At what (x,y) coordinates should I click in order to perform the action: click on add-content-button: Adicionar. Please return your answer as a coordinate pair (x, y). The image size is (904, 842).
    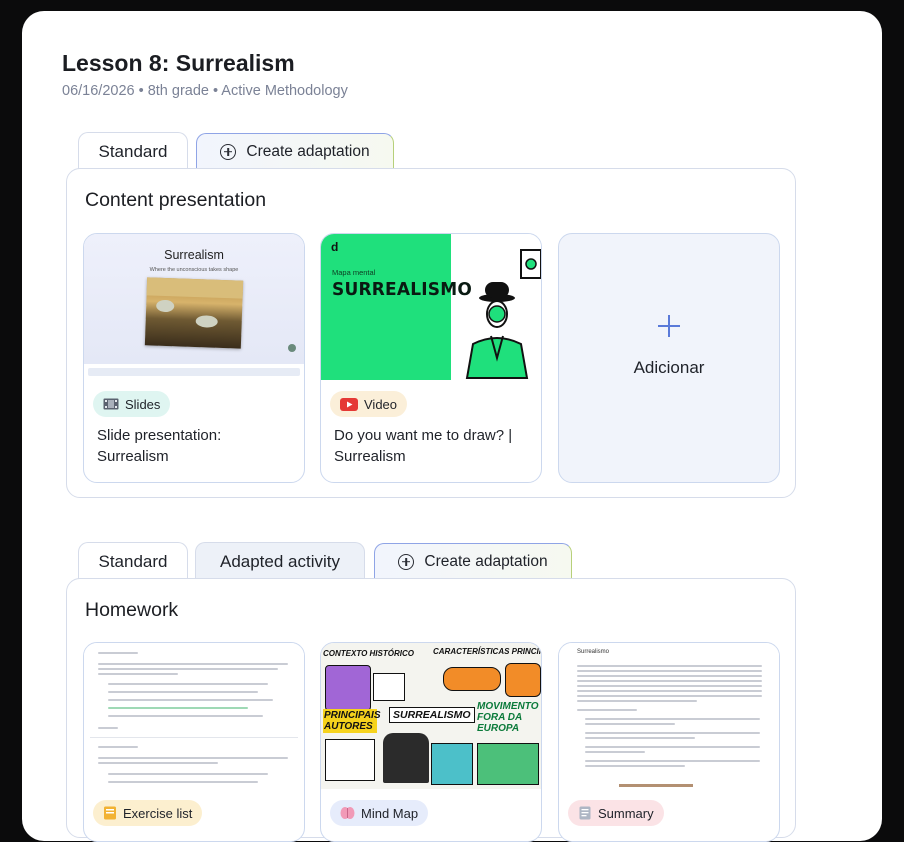
    Looking at the image, I should click on (669, 358).